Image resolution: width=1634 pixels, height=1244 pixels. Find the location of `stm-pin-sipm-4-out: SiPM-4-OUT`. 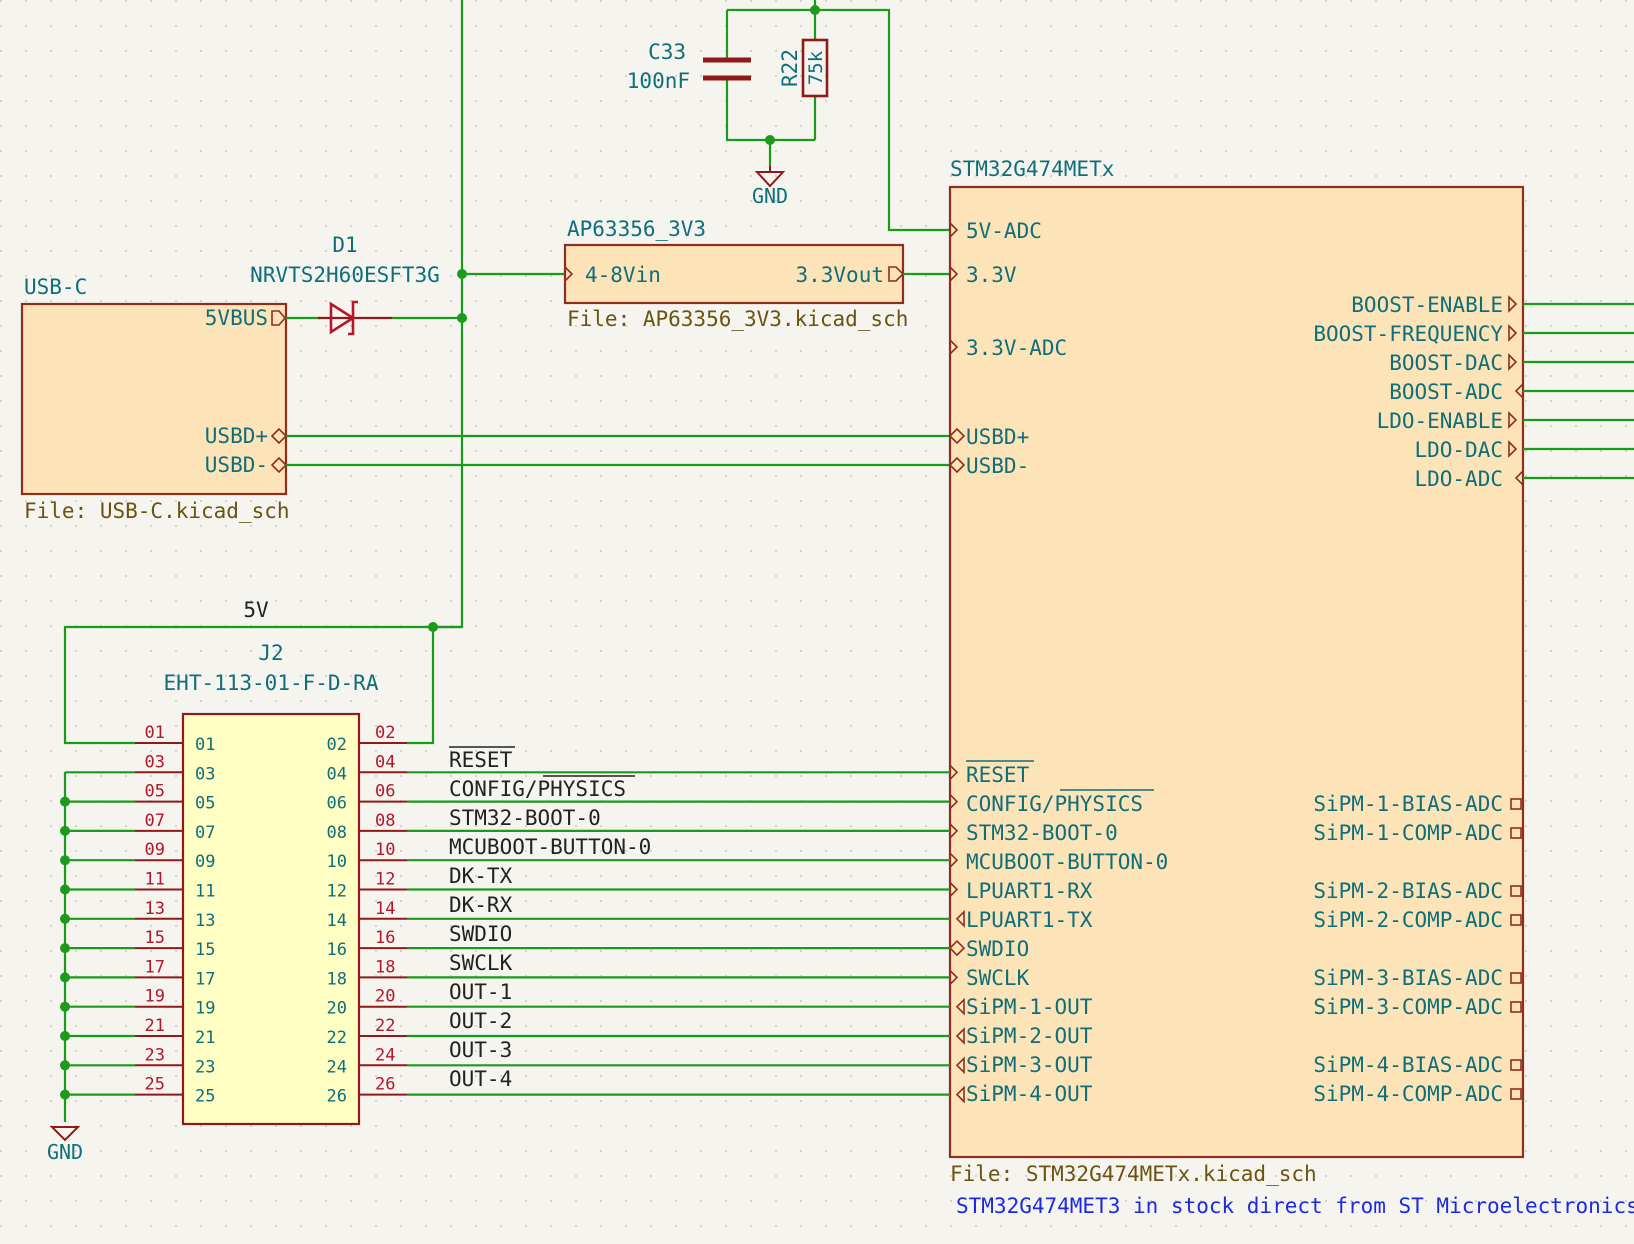

stm-pin-sipm-4-out: SiPM-4-OUT is located at coordinates (1029, 1094).